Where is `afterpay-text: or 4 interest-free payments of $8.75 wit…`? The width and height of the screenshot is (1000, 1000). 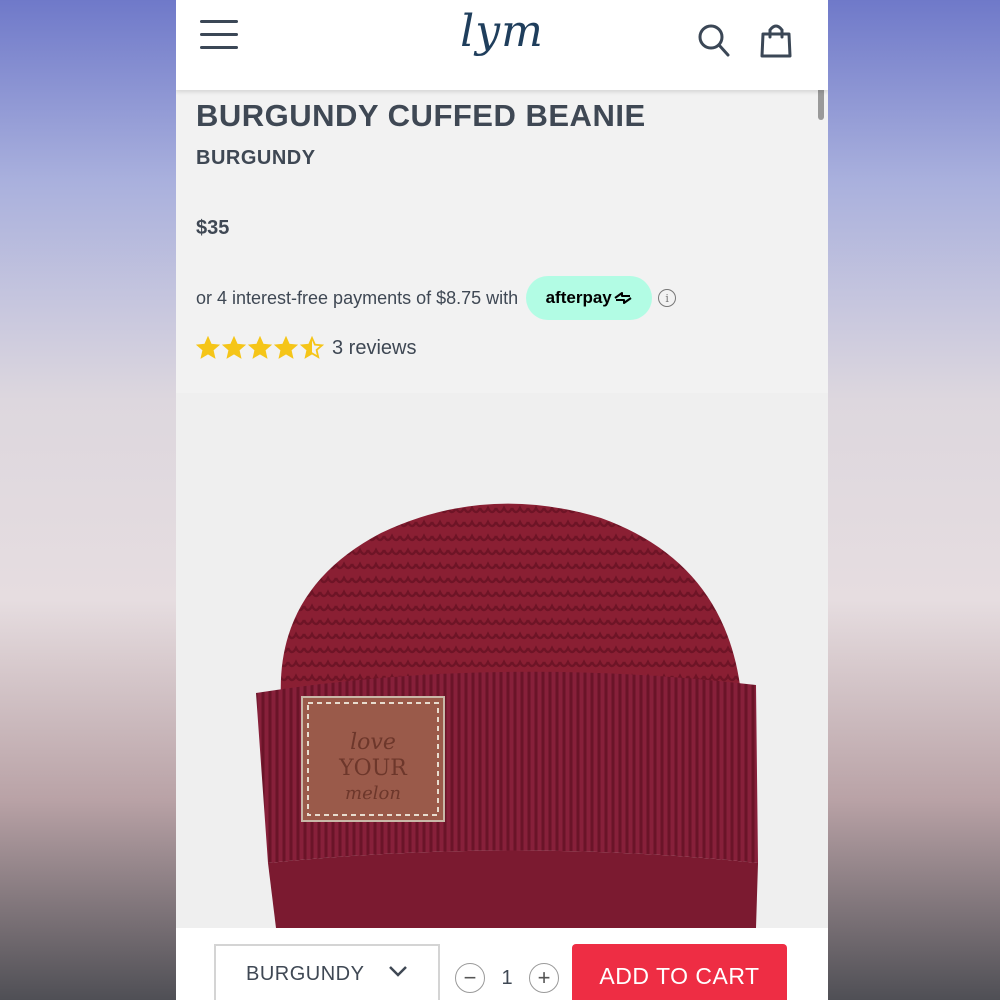 afterpay-text: or 4 interest-free payments of $8.75 wit… is located at coordinates (357, 297).